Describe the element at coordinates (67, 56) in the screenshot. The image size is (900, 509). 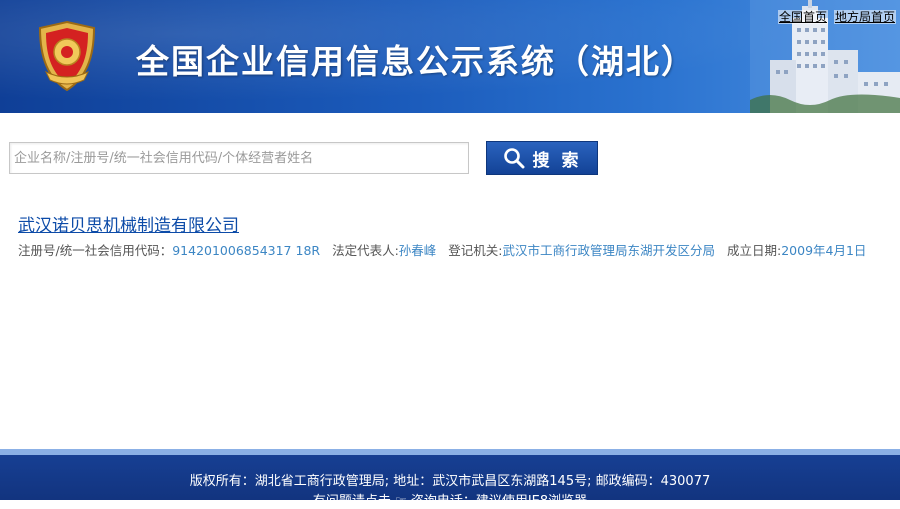
I see `emblem-icon` at that location.